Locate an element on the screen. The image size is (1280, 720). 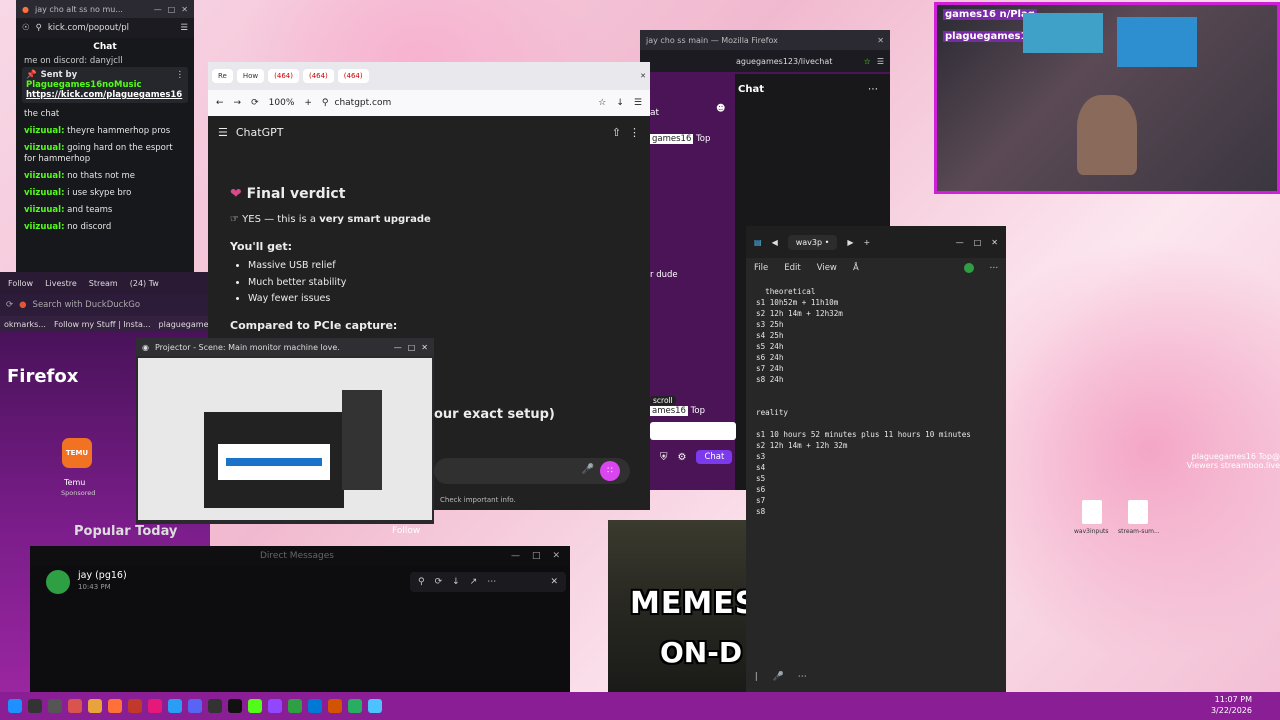
mid-urlbar: aguegames123/livechat ☆ ☰ is located at coordinates (765, 61).